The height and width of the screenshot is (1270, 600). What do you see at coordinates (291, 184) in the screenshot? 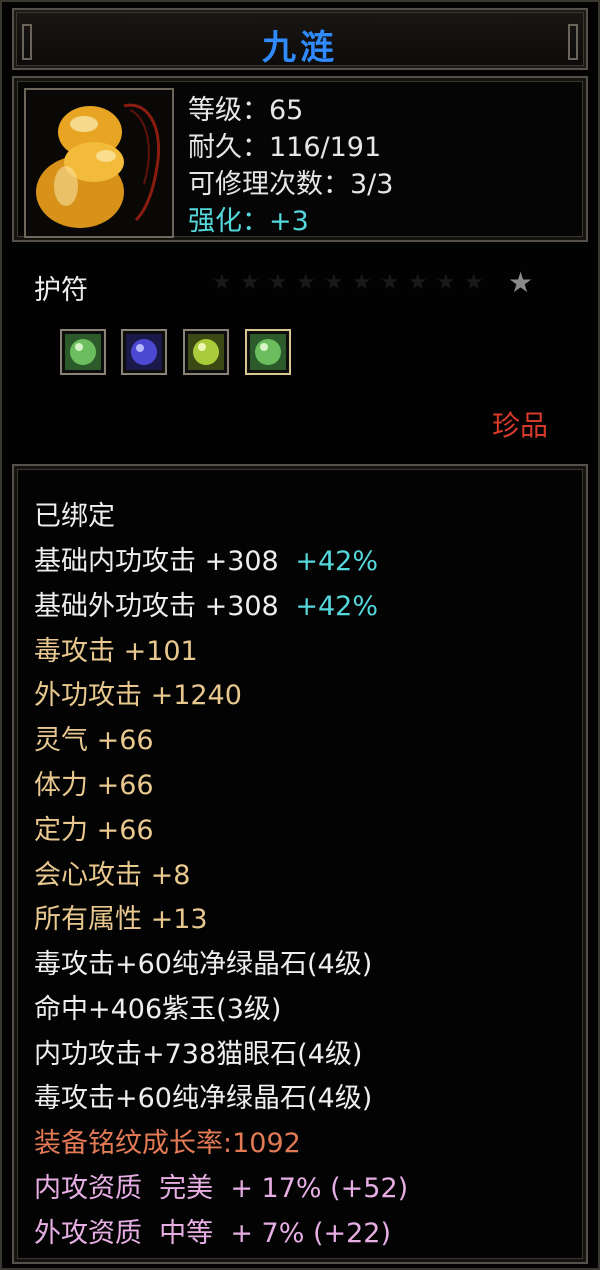
I see `repair-count-text: 可修理次数：3/3` at bounding box center [291, 184].